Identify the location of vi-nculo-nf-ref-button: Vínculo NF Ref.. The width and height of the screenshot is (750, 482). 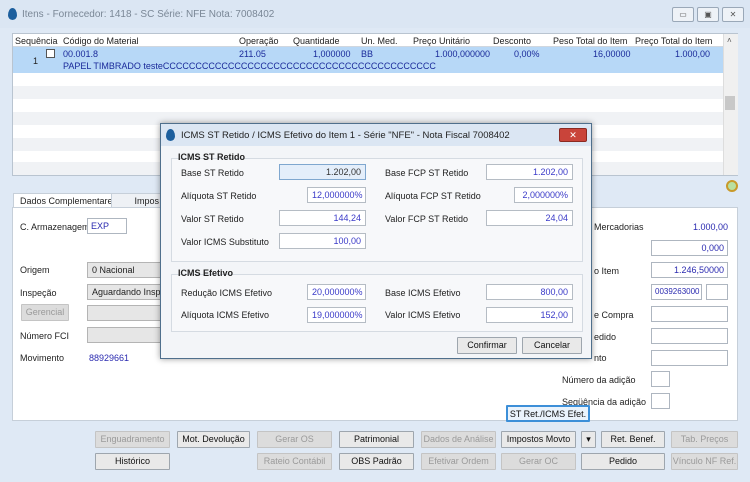
(704, 461).